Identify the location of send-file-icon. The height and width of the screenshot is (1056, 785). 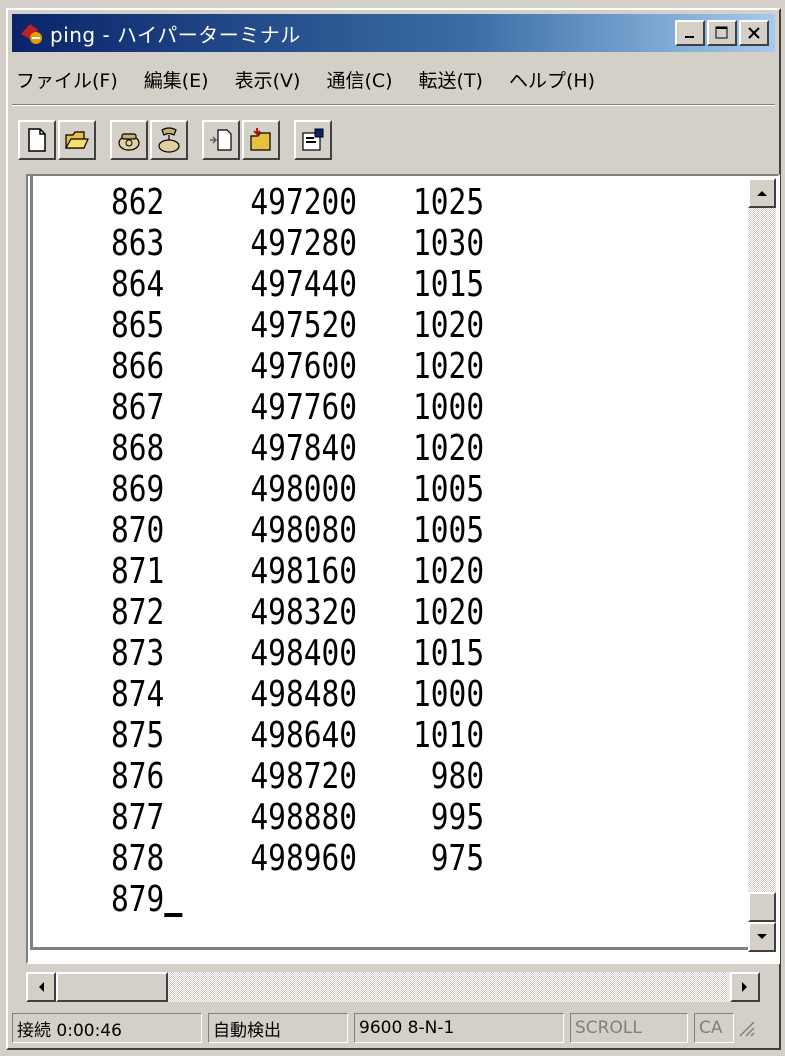
(221, 140).